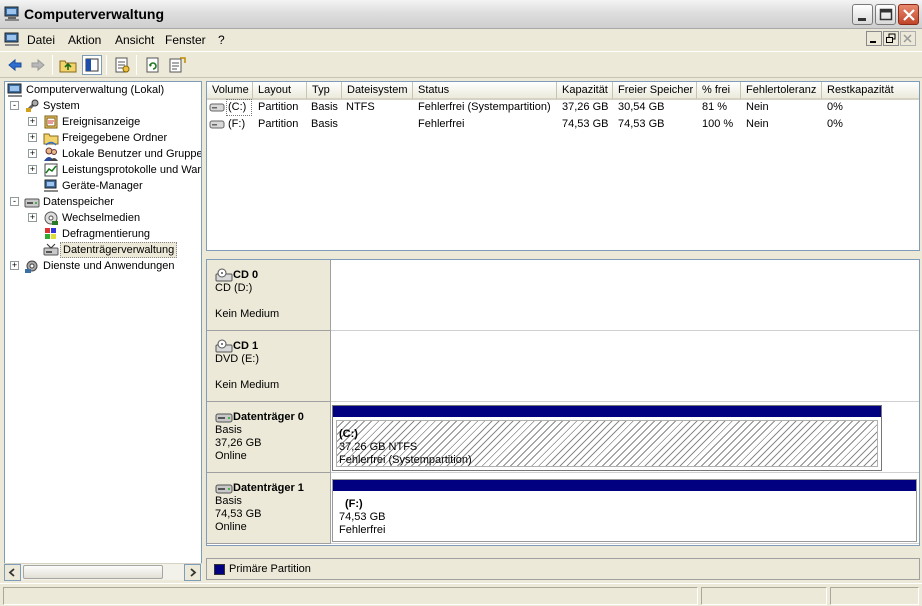 Image resolution: width=922 pixels, height=606 pixels. I want to click on status-bar, so click(461, 594).